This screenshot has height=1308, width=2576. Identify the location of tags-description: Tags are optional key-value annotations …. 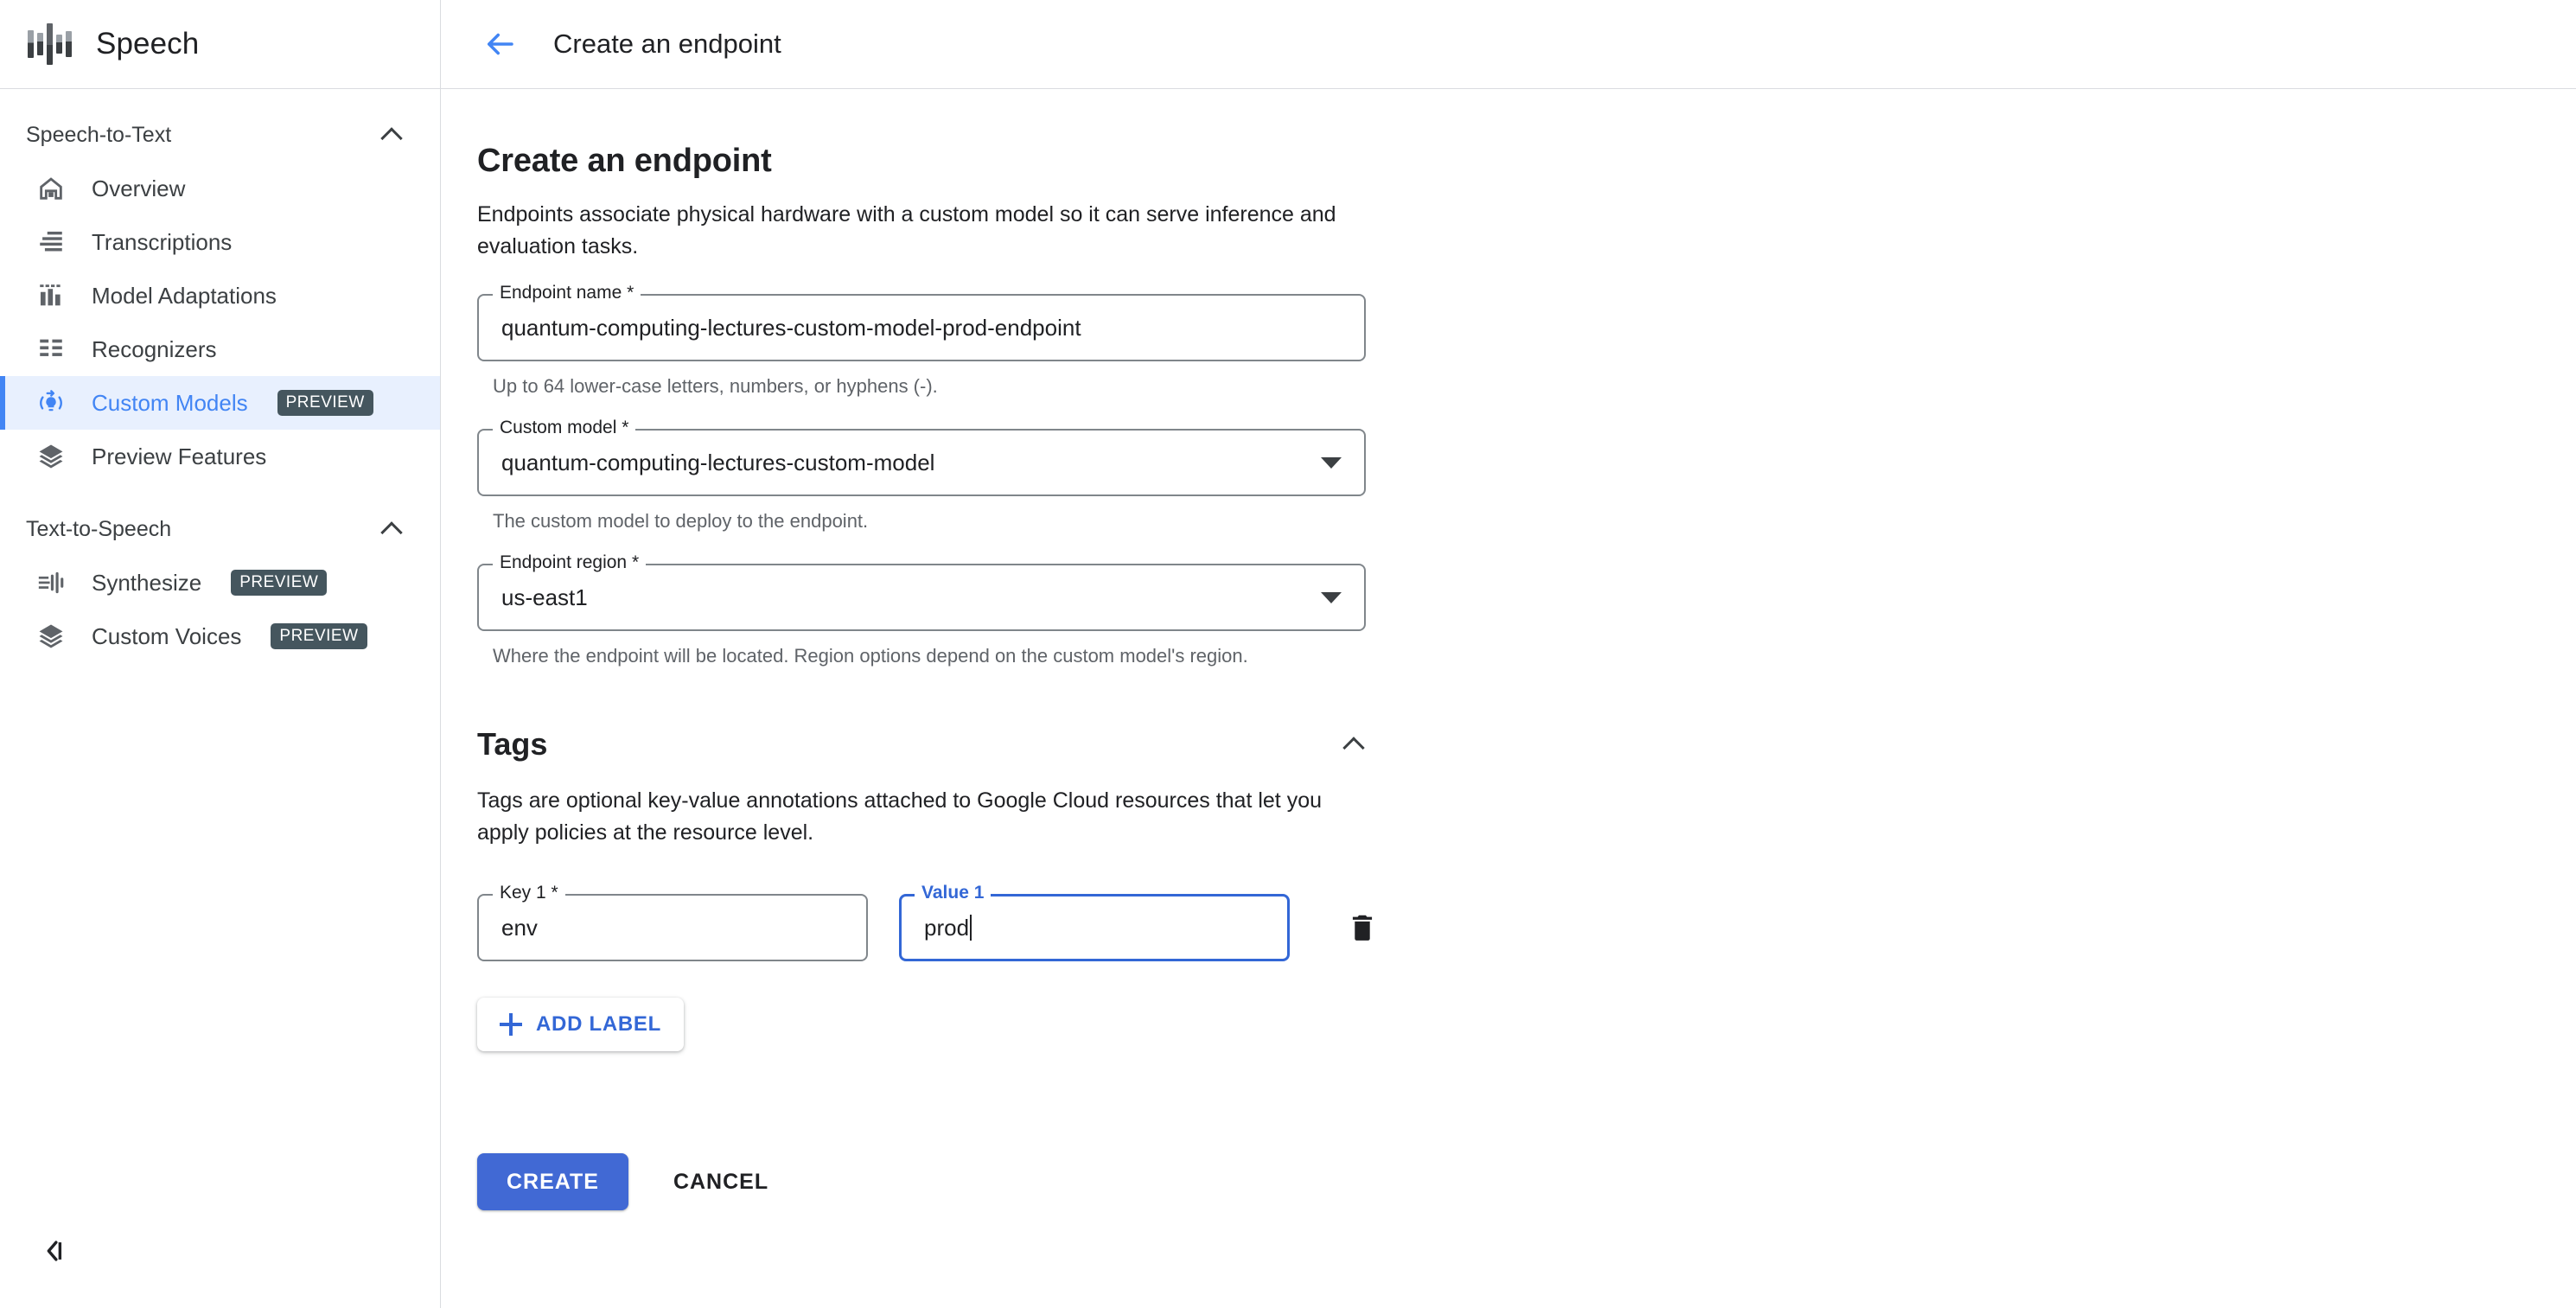
(900, 816).